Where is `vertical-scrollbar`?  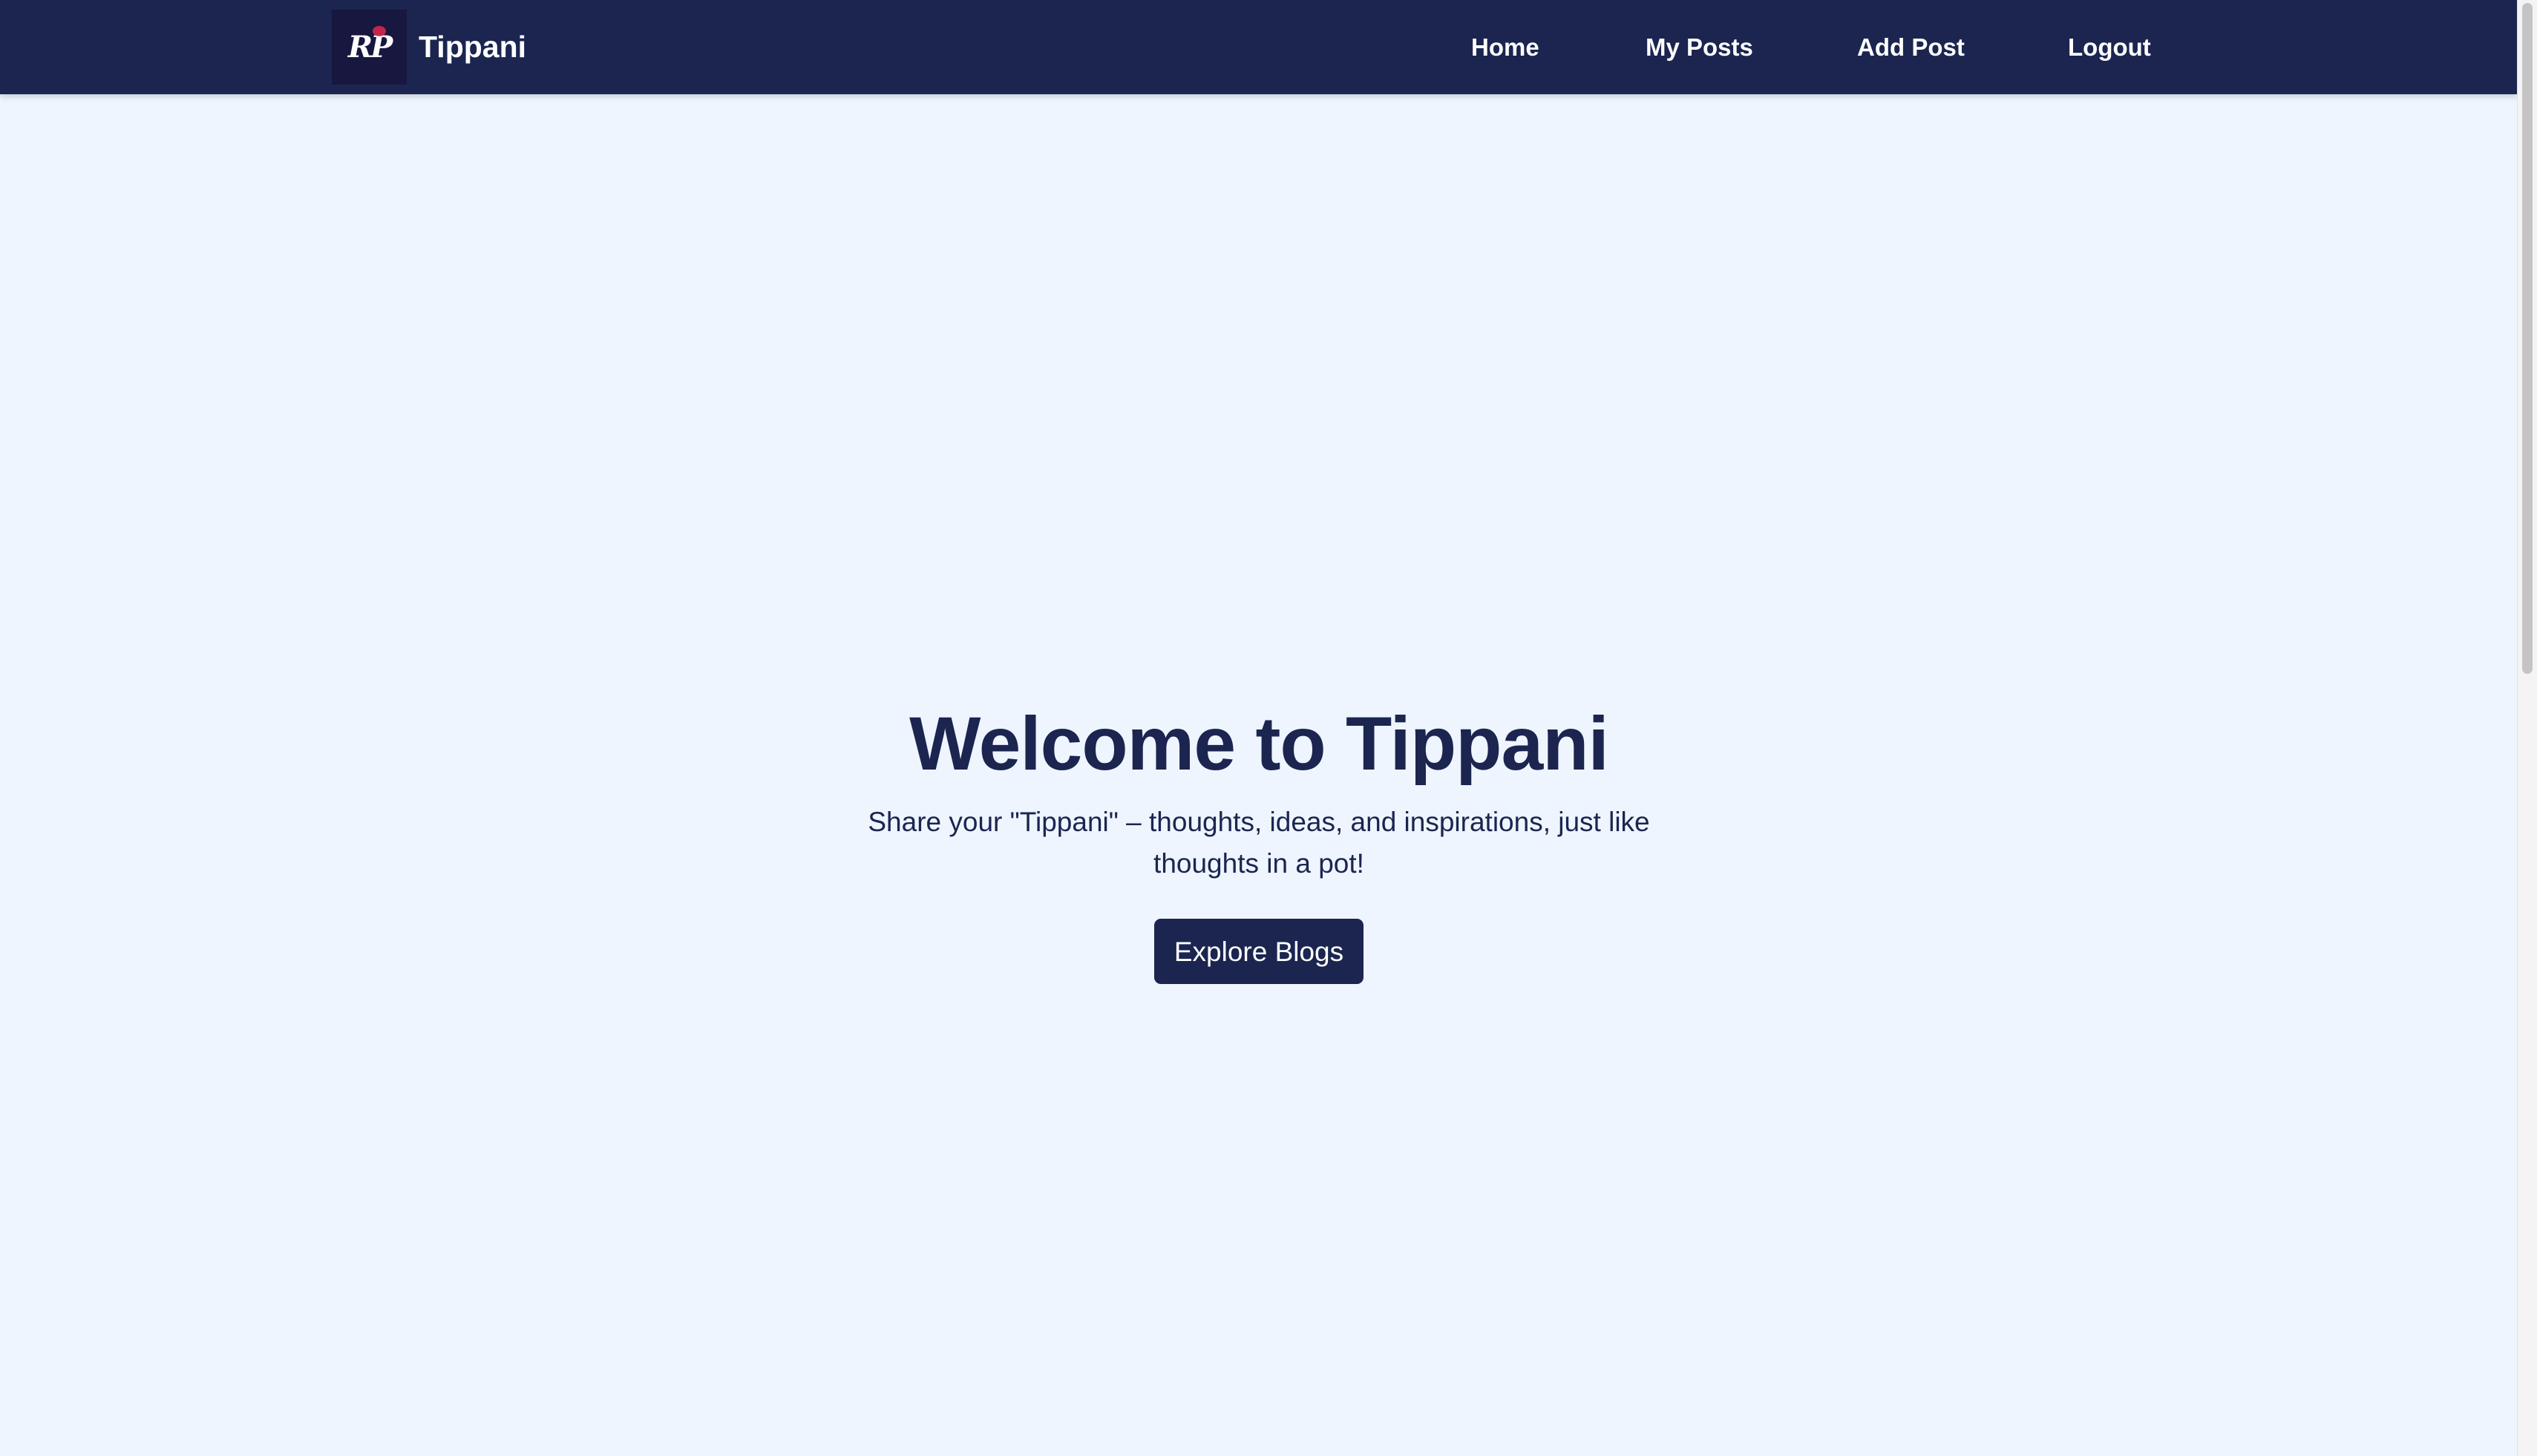 vertical-scrollbar is located at coordinates (2527, 728).